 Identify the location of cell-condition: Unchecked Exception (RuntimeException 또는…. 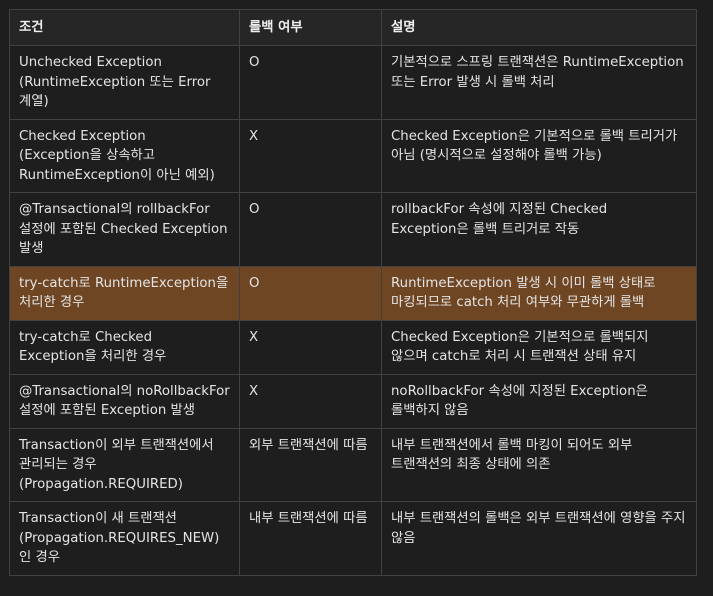
(124, 82).